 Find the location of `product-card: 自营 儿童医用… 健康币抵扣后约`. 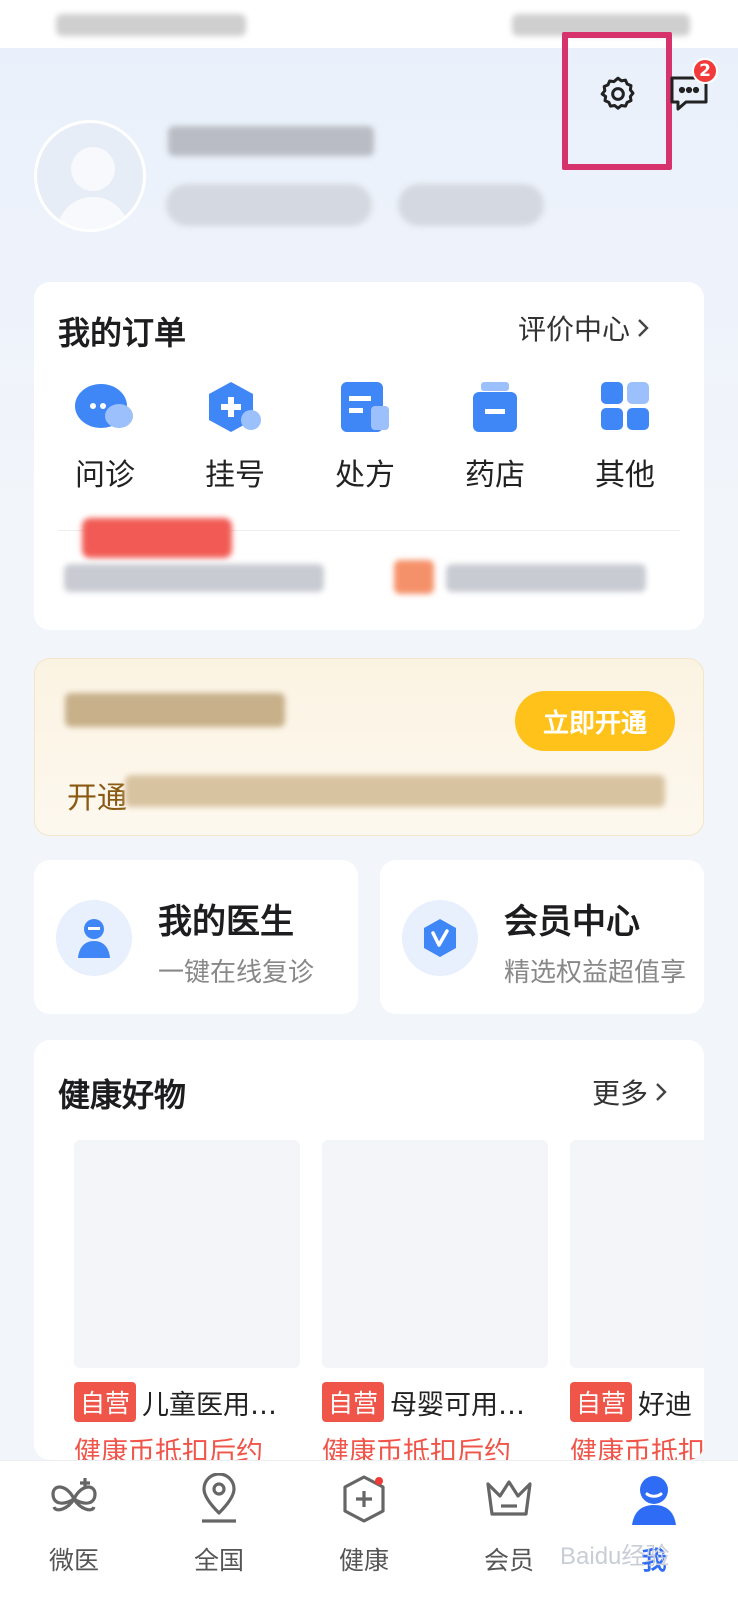

product-card: 自营 儿童医用… 健康币抵扣后约 is located at coordinates (187, 1300).